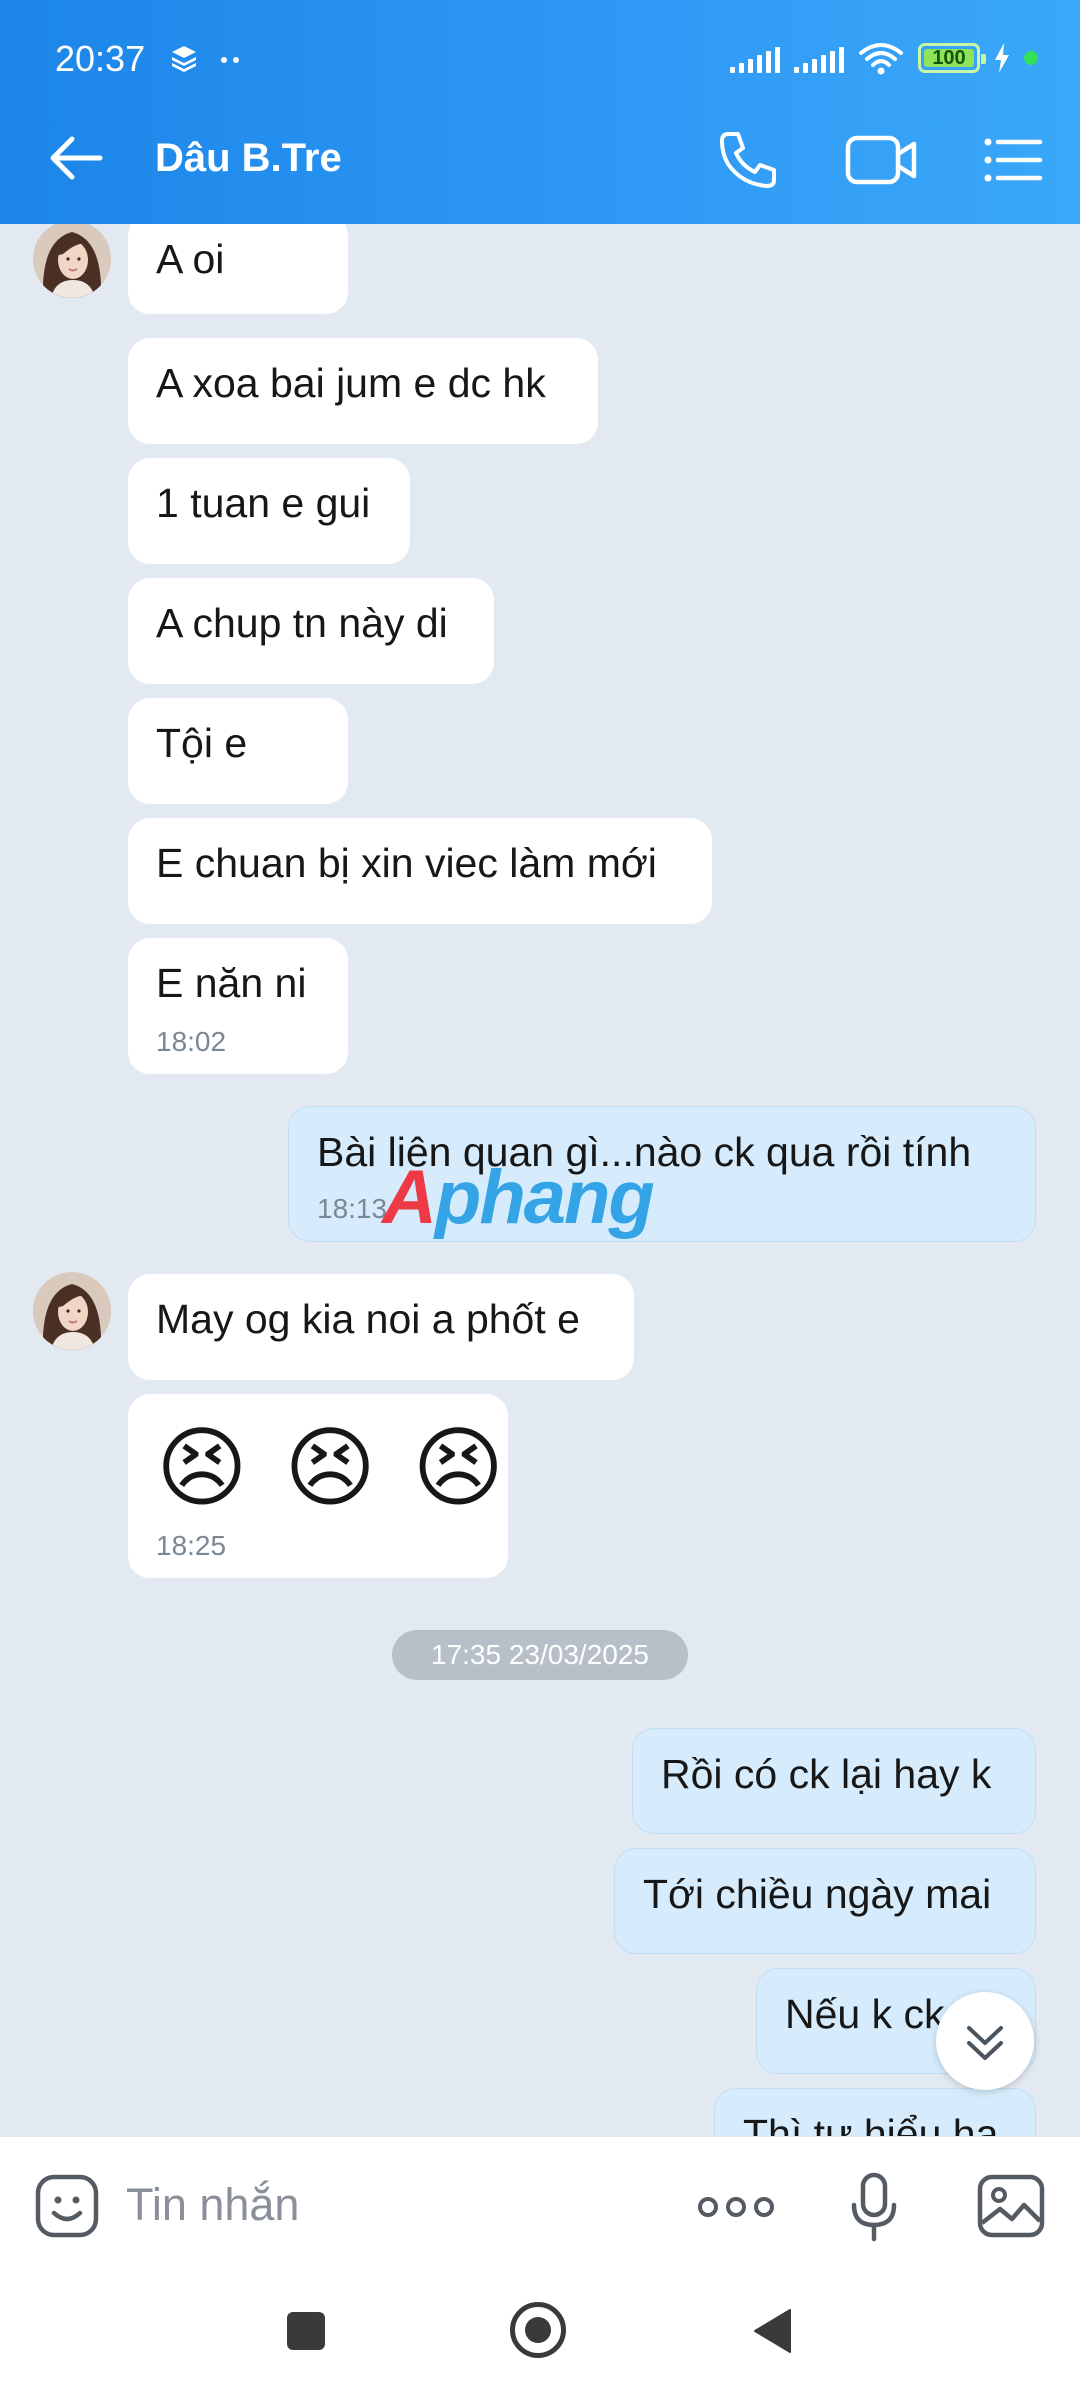 This screenshot has width=1080, height=2400. I want to click on message-time: 18:02, so click(191, 1041).